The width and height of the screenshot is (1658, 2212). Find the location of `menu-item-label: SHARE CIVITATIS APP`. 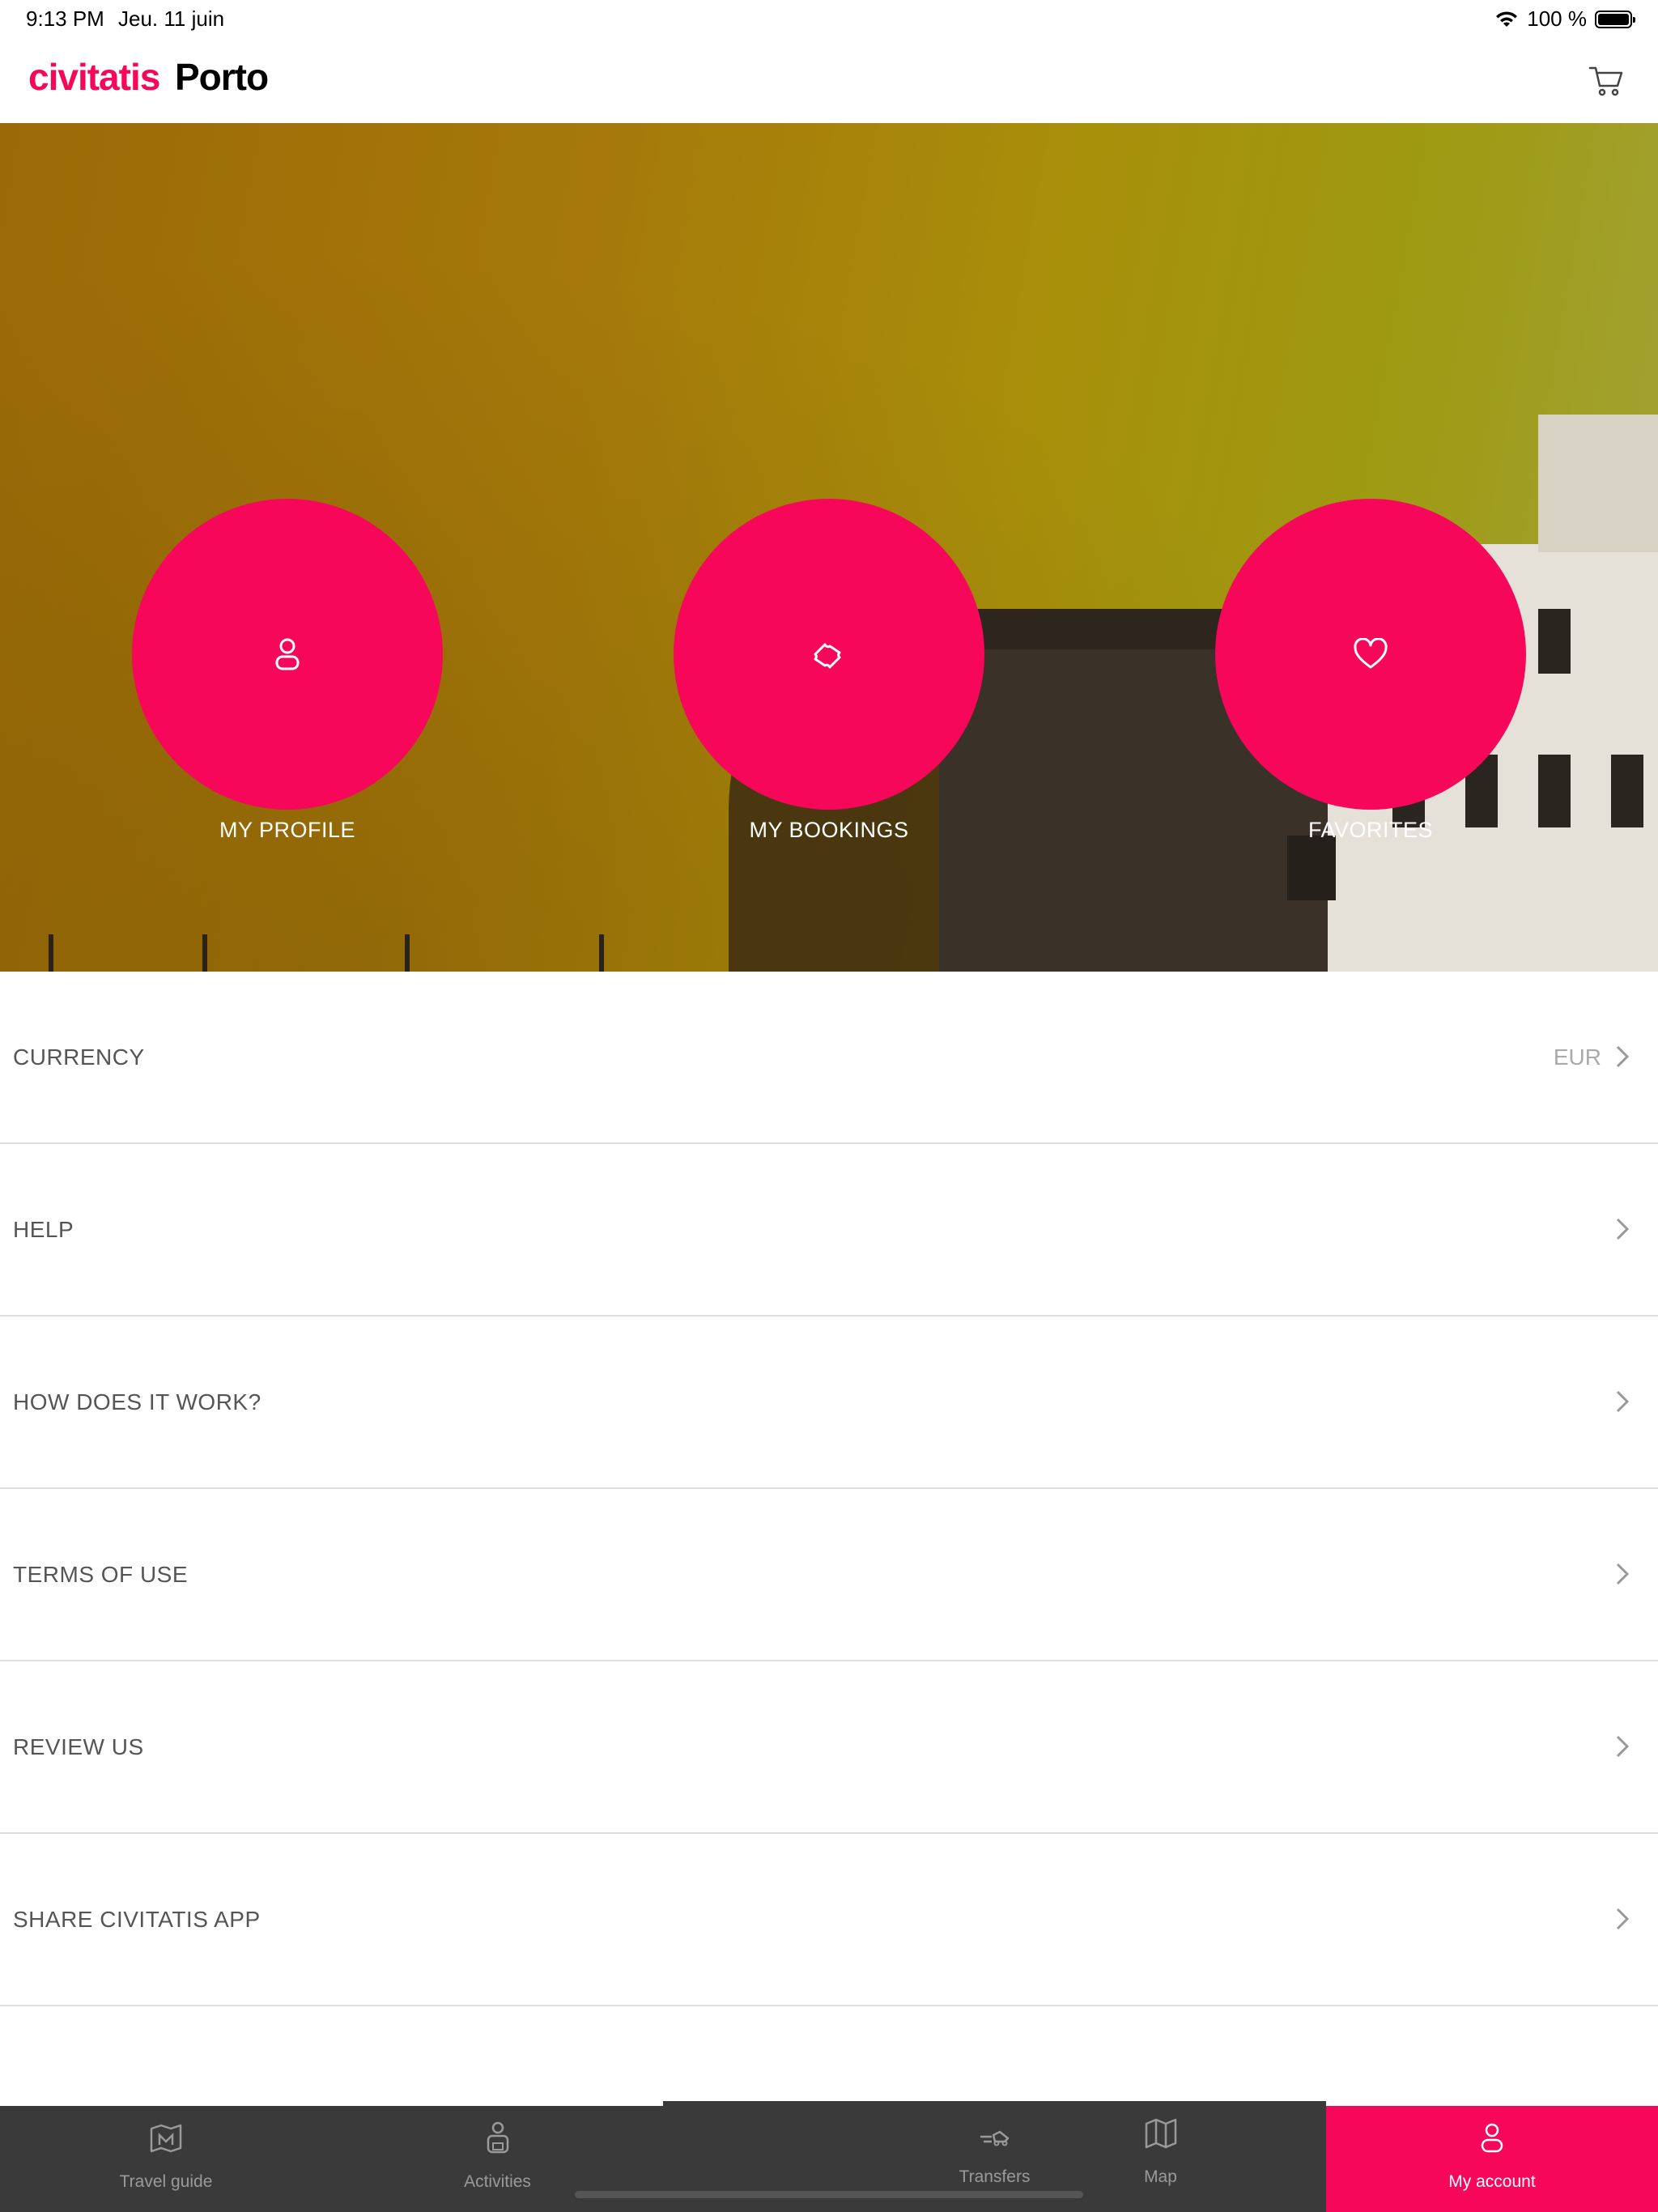

menu-item-label: SHARE CIVITATIS APP is located at coordinates (137, 1920).